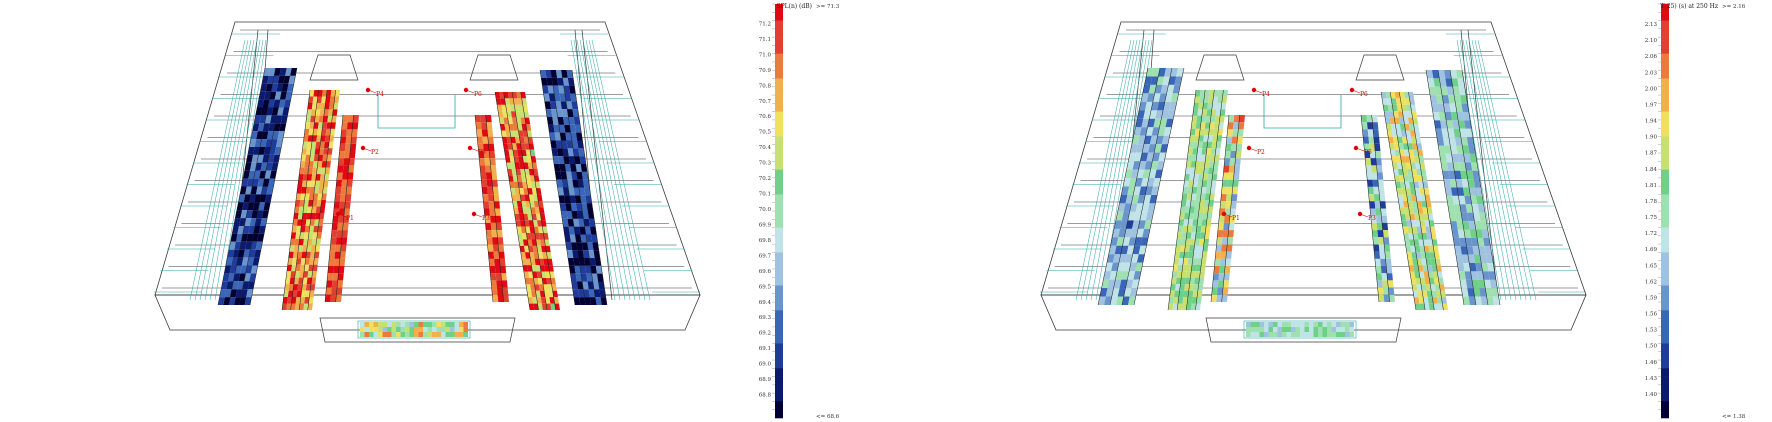 This screenshot has height=422, width=1772. Describe the element at coordinates (765, 164) in the screenshot. I see `scale-tick-label: 70.3` at that location.